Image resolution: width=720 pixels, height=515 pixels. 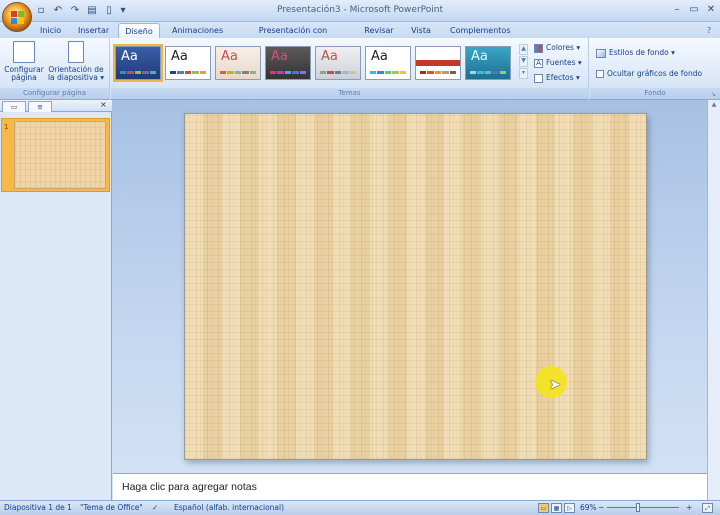 What do you see at coordinates (76, 52) in the screenshot?
I see `orientation-icon` at bounding box center [76, 52].